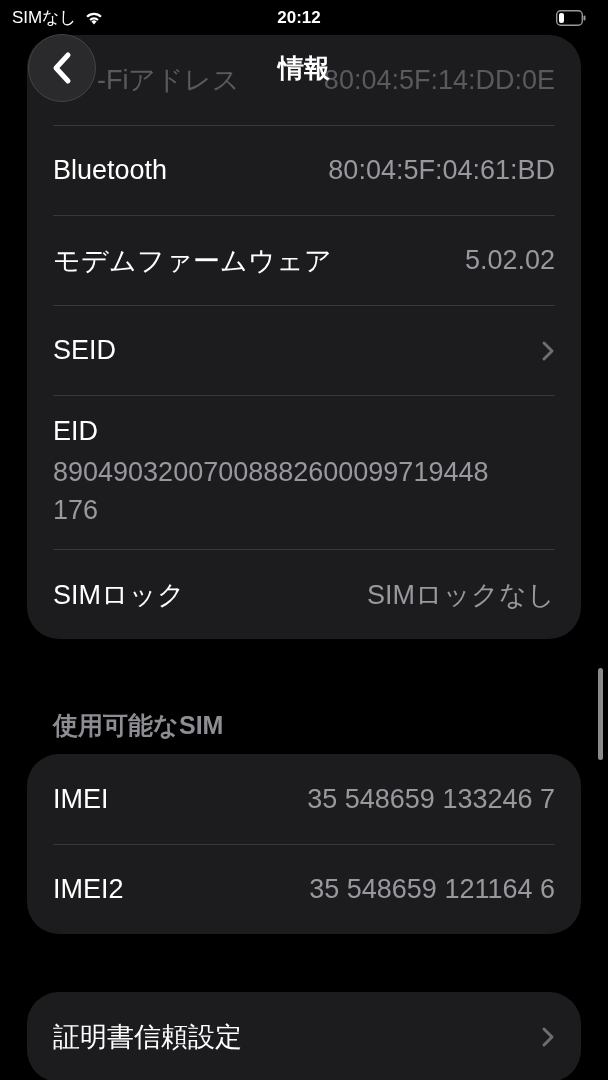  I want to click on row-value: 35 548659 133246 7, so click(431, 799).